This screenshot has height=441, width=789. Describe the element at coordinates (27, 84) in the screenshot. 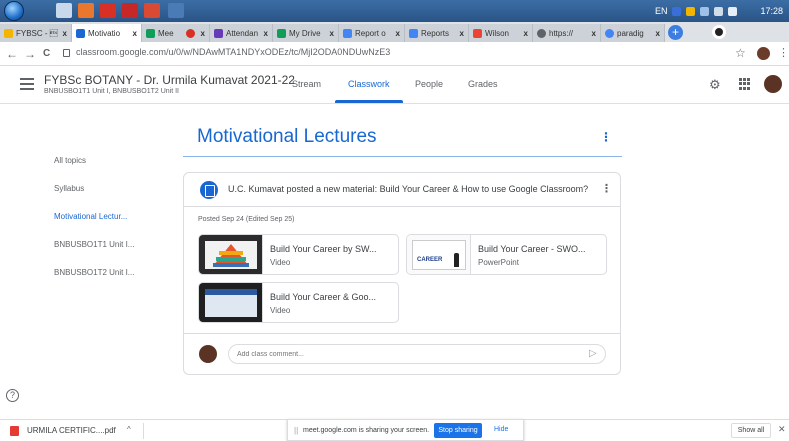

I see `hamburger-menu-icon` at that location.